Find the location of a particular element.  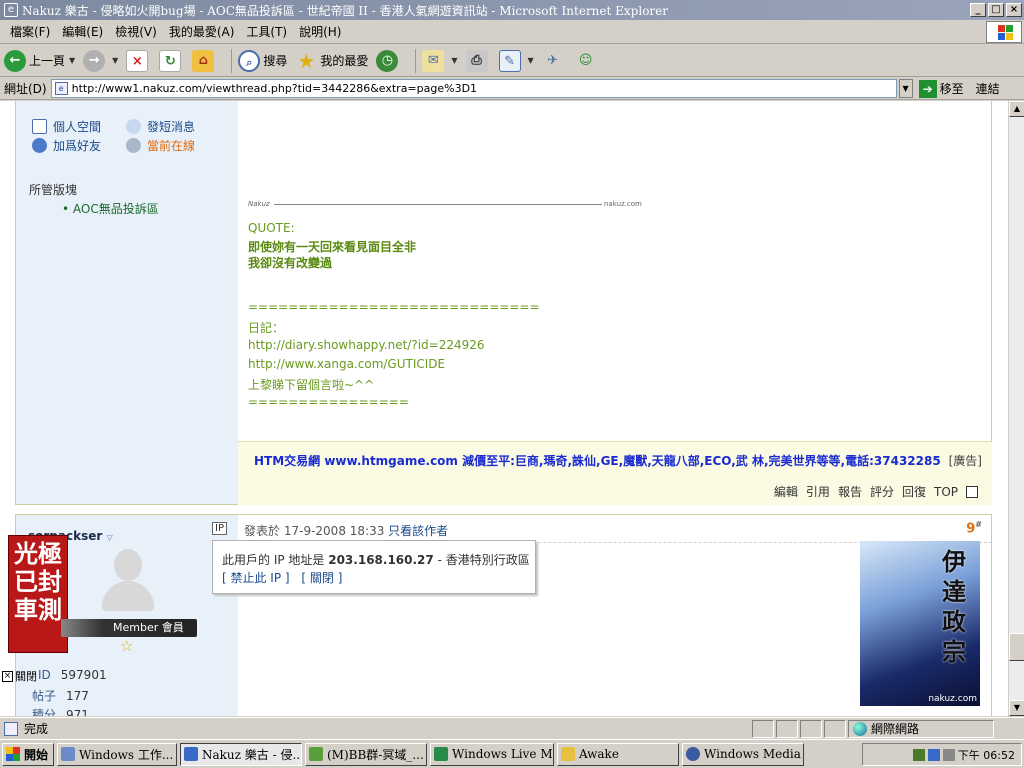

posts-stat: 帖子 177 is located at coordinates (60, 695).